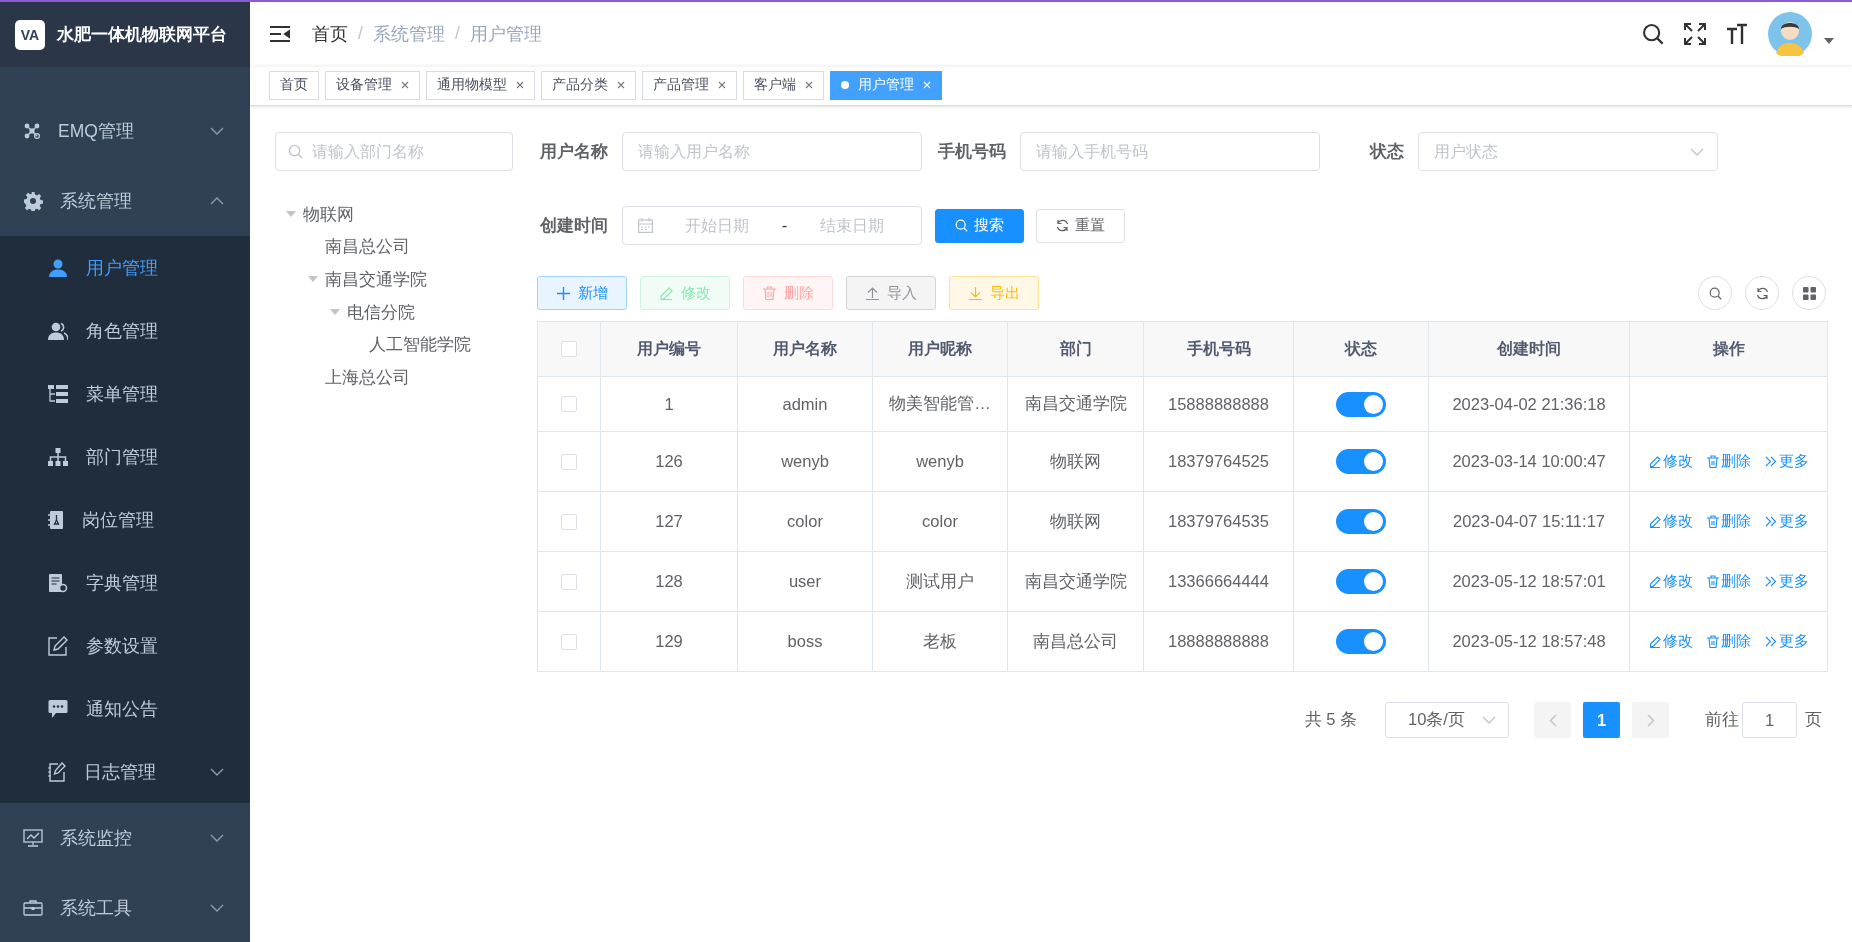 The image size is (1852, 942). What do you see at coordinates (1529, 404) in the screenshot?
I see `table-cell: 2023-04-02 21:36:18` at bounding box center [1529, 404].